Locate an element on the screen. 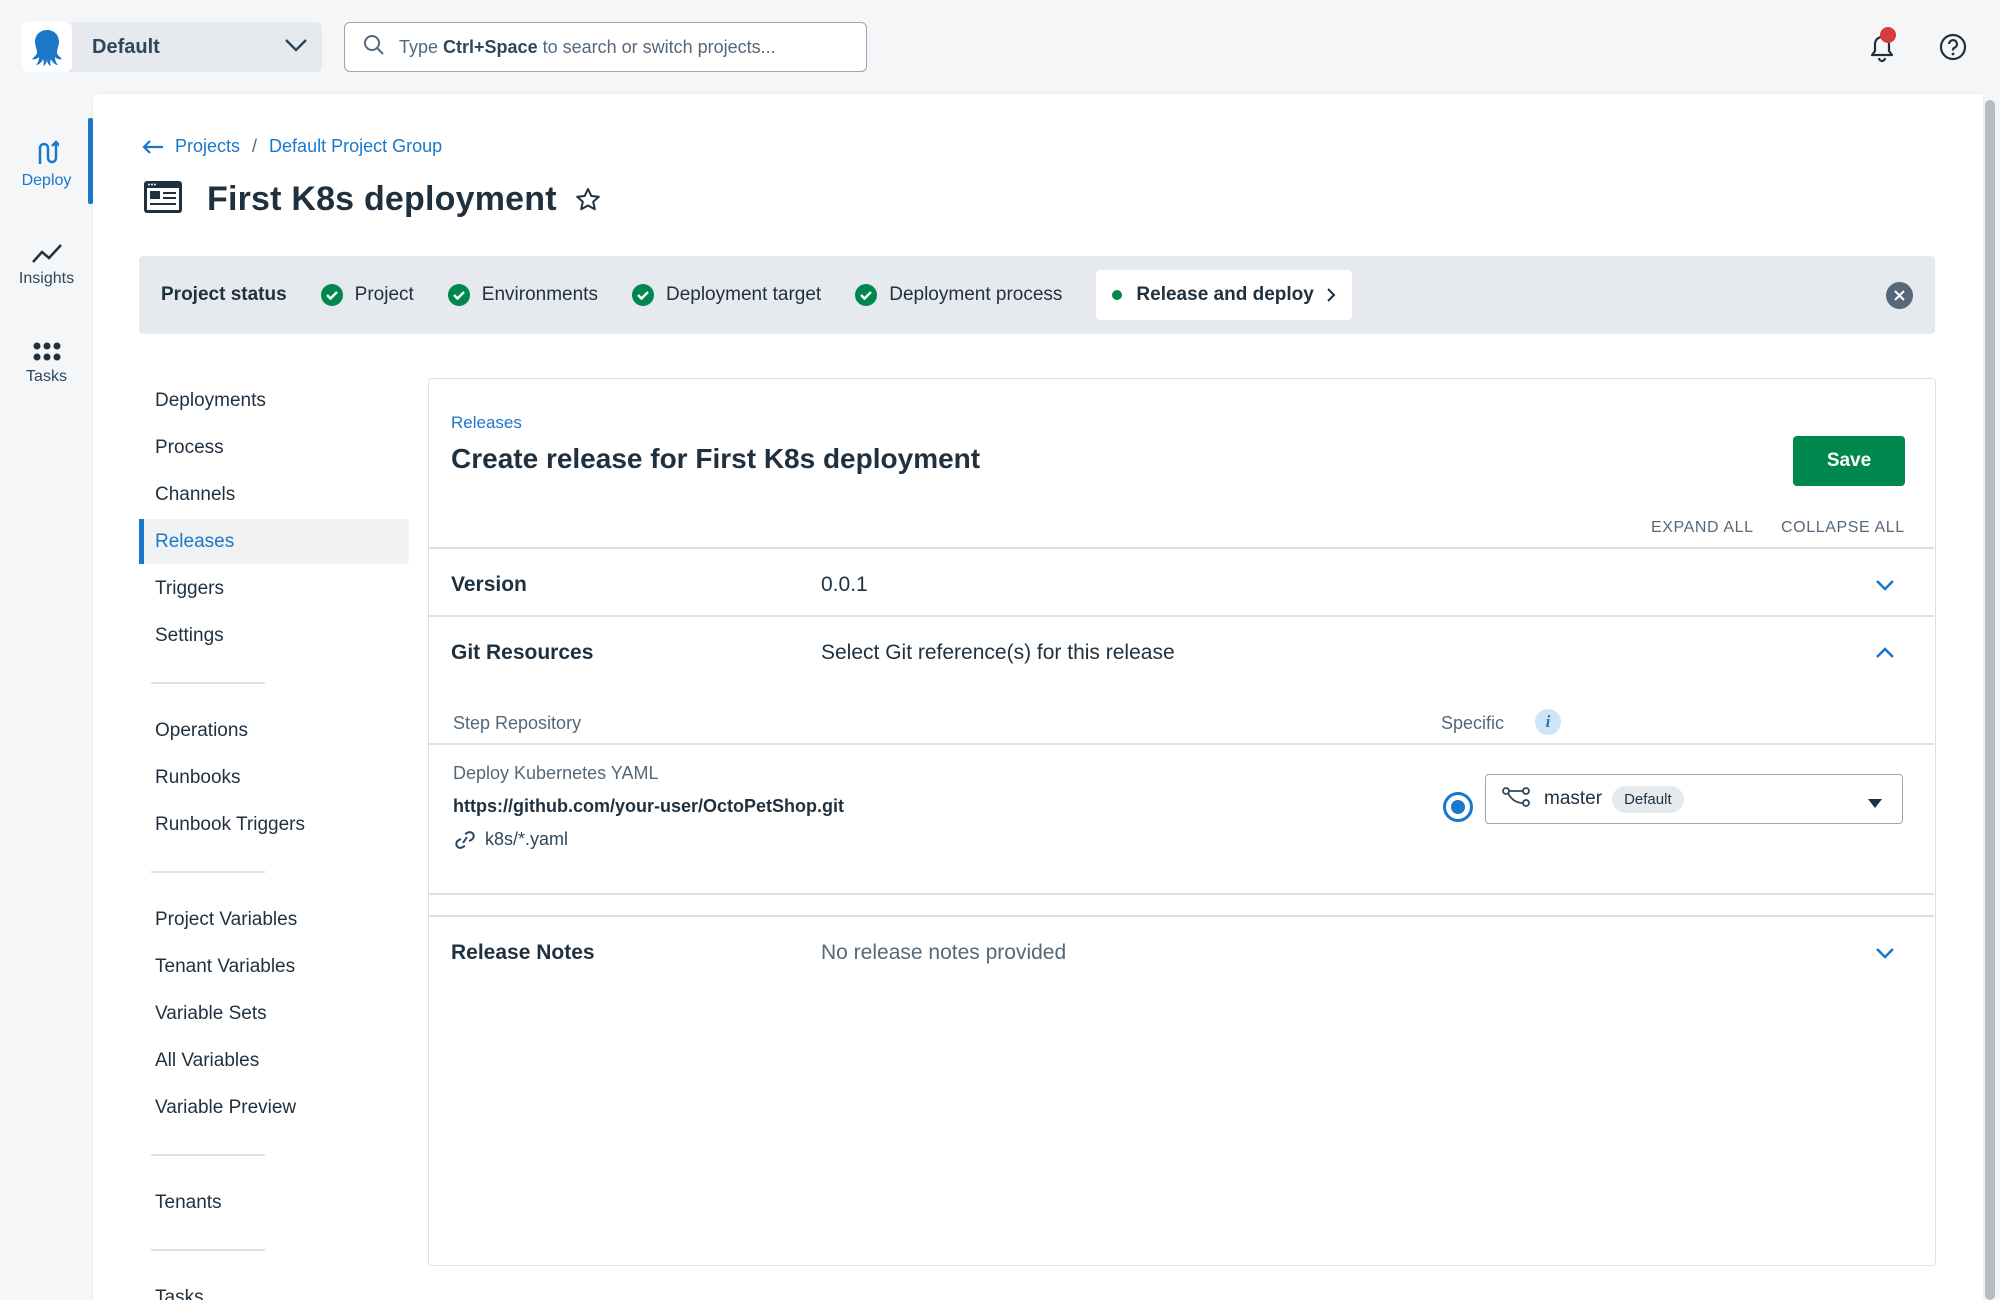 The height and width of the screenshot is (1300, 2000). nav-item-tasks: Tasks is located at coordinates (46, 358).